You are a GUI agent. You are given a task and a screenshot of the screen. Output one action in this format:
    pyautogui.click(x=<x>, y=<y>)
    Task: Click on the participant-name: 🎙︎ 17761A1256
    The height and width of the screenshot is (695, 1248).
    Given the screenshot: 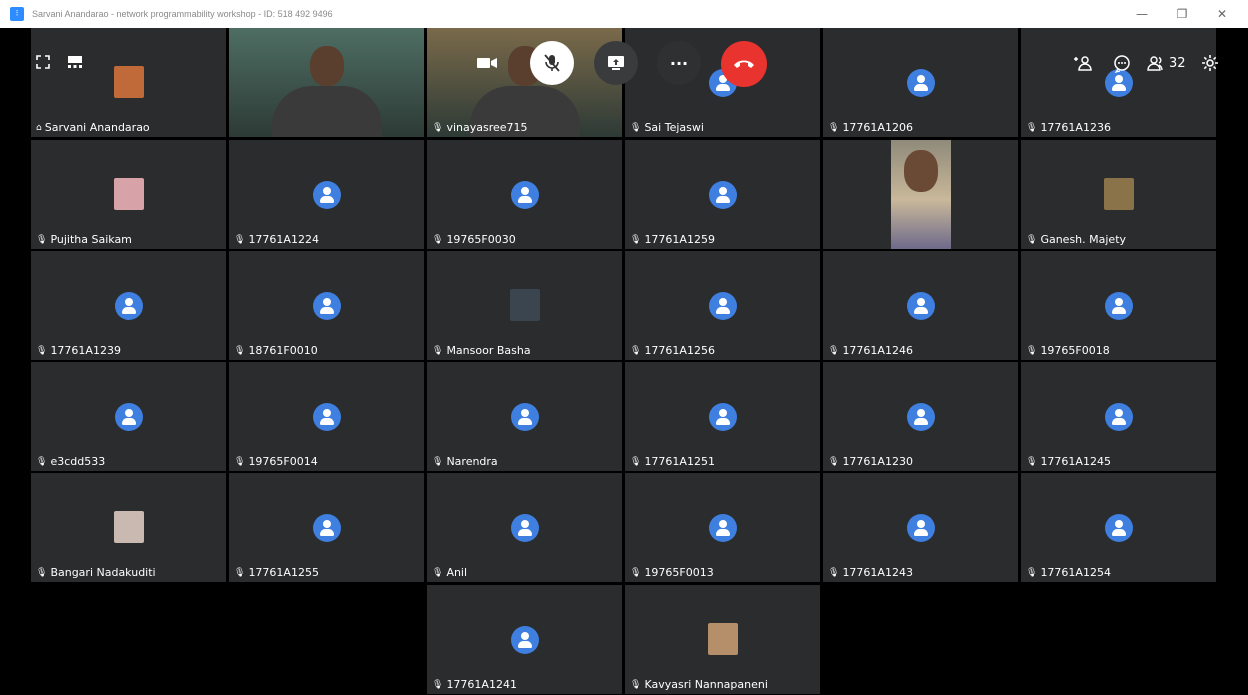 What is the action you would take?
    pyautogui.click(x=672, y=350)
    